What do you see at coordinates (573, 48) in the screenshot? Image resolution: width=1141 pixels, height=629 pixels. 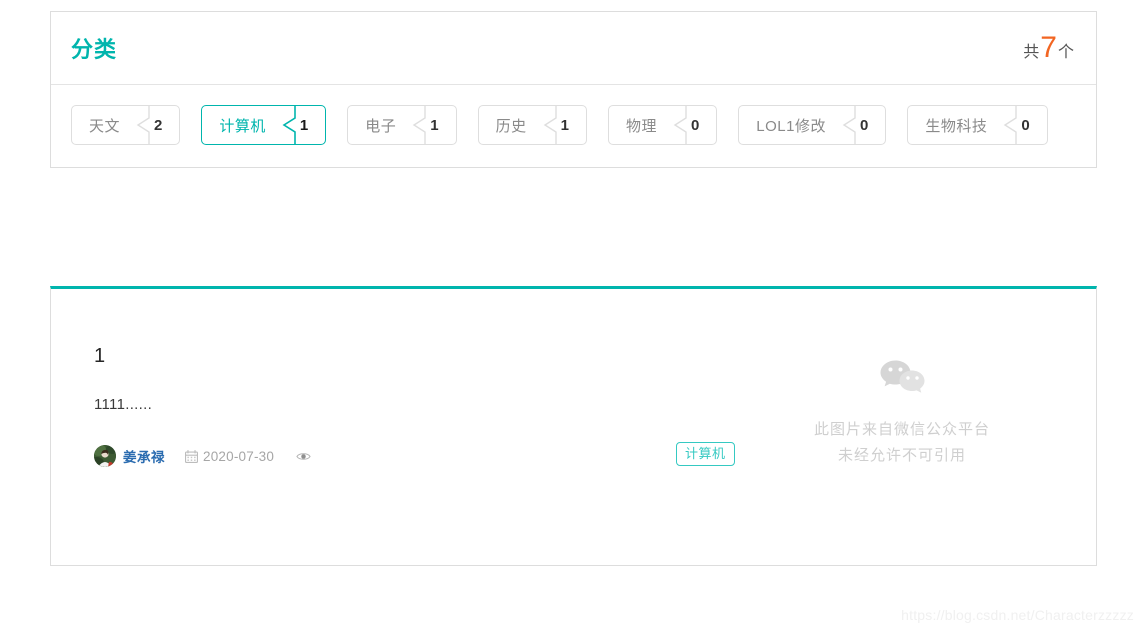 I see `category-panel-header: 分类 共 7 个` at bounding box center [573, 48].